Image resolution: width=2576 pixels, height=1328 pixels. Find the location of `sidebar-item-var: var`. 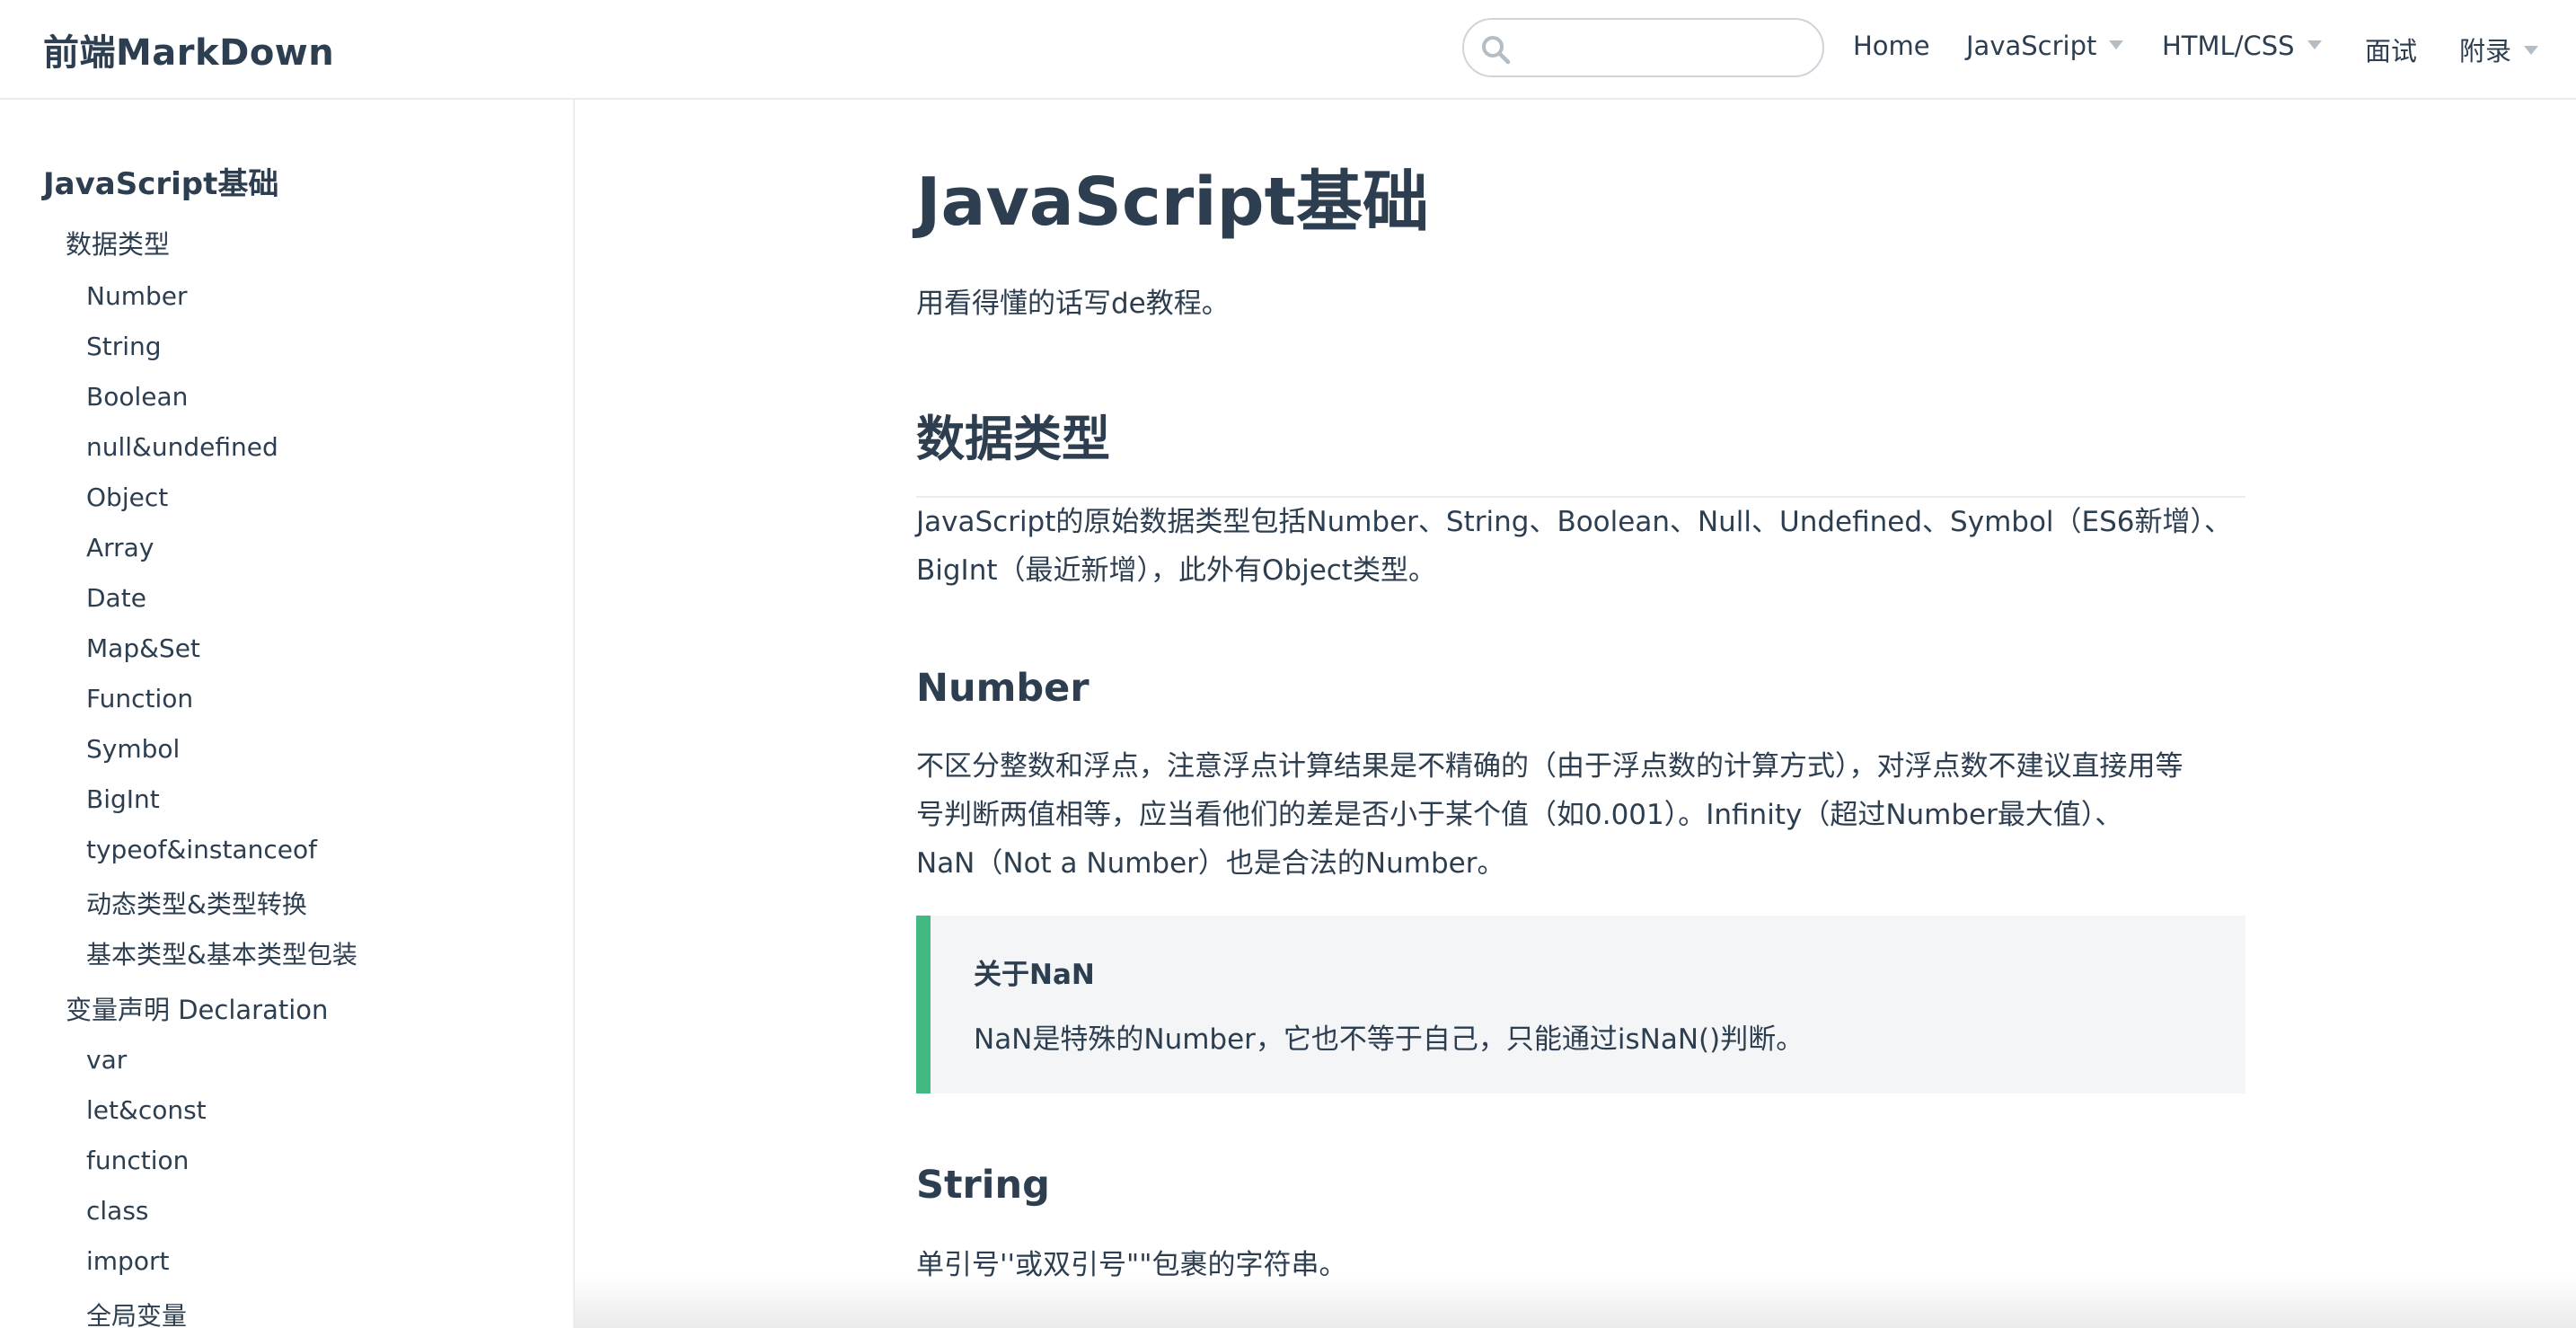

sidebar-item-var: var is located at coordinates (106, 1060).